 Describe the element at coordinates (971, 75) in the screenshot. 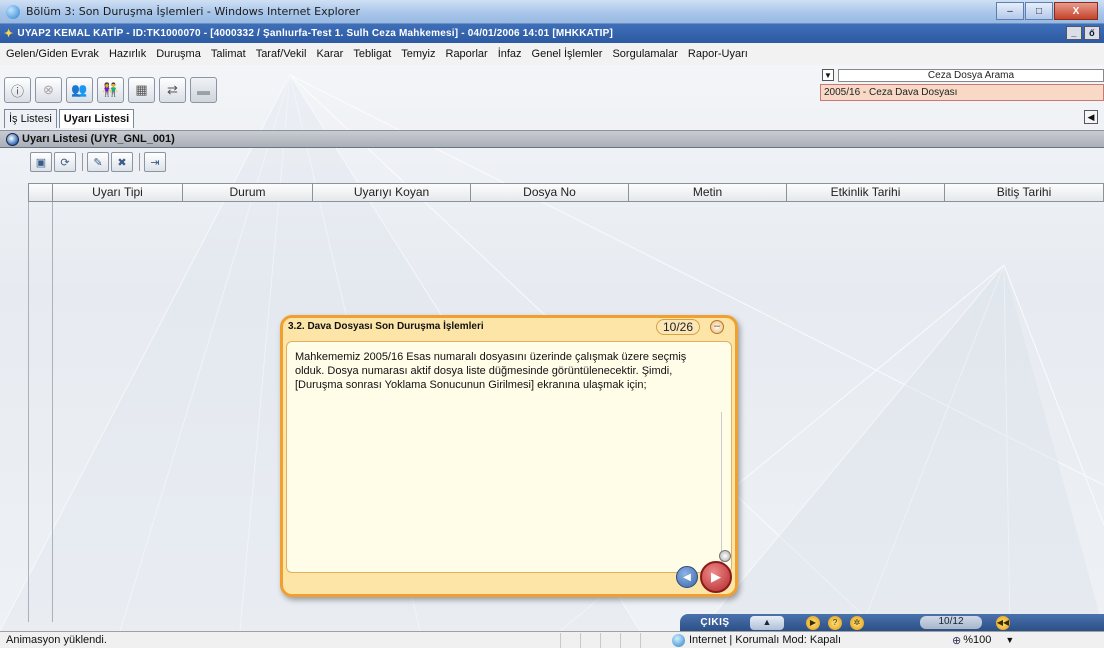

I see `case-search-input: Ceza Dosya Arama` at that location.